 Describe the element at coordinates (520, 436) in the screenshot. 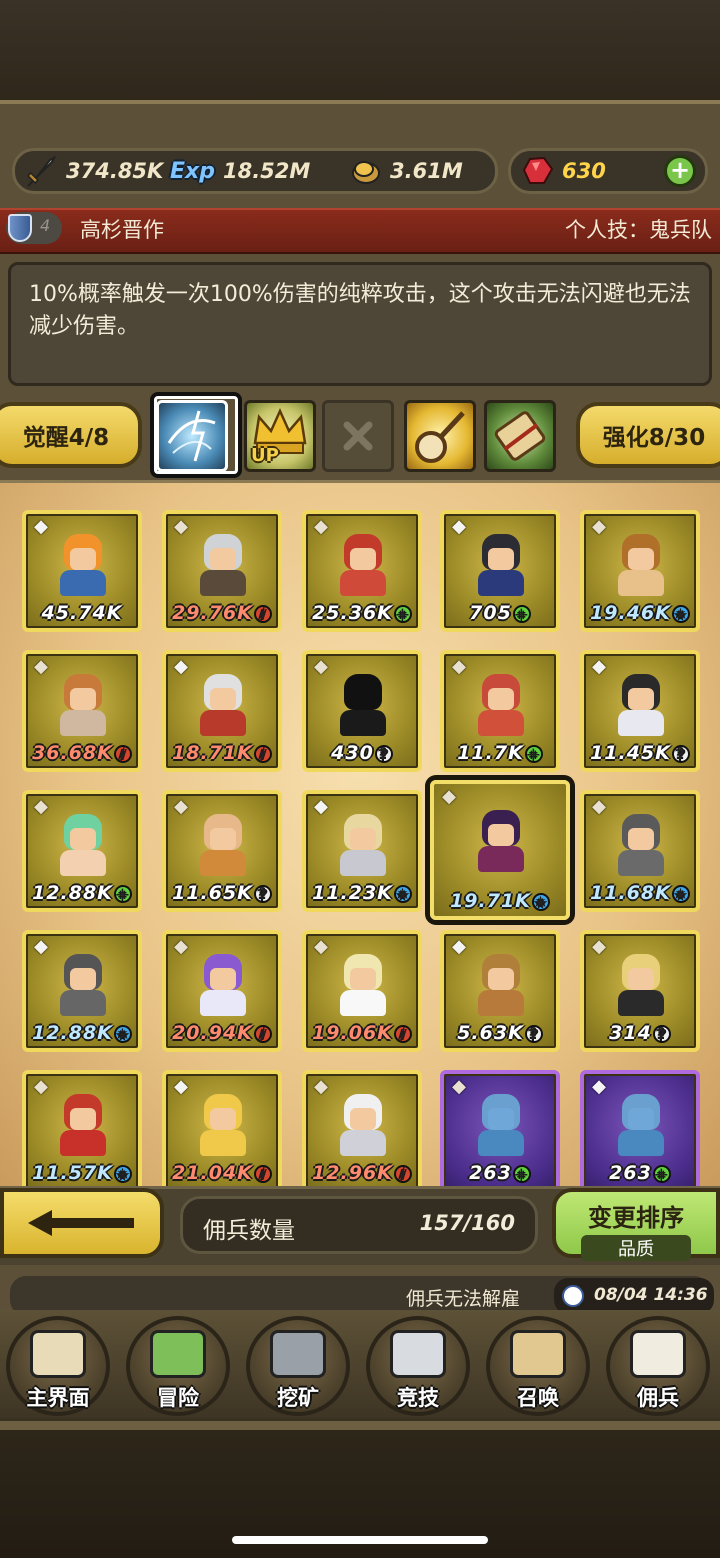

I see `tab-scroll` at that location.